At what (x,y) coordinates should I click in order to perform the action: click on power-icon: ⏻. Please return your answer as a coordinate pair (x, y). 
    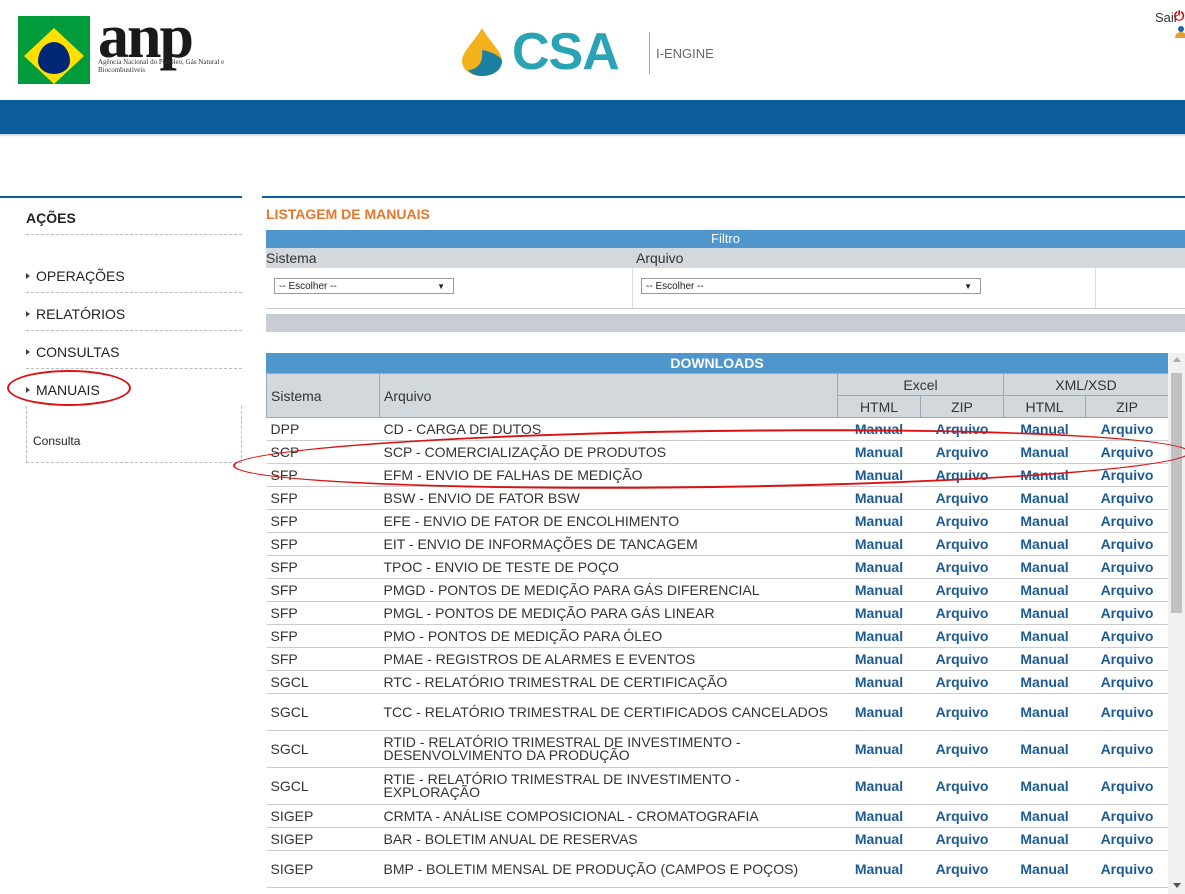
    Looking at the image, I should click on (1179, 15).